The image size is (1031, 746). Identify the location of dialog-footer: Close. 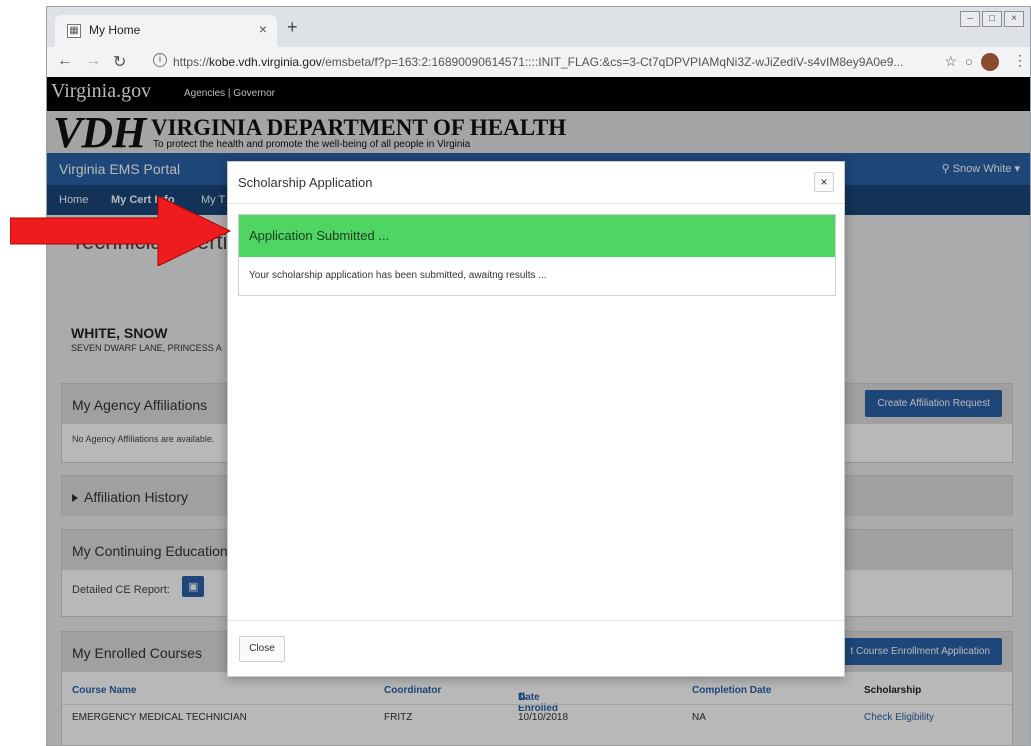
(536, 648).